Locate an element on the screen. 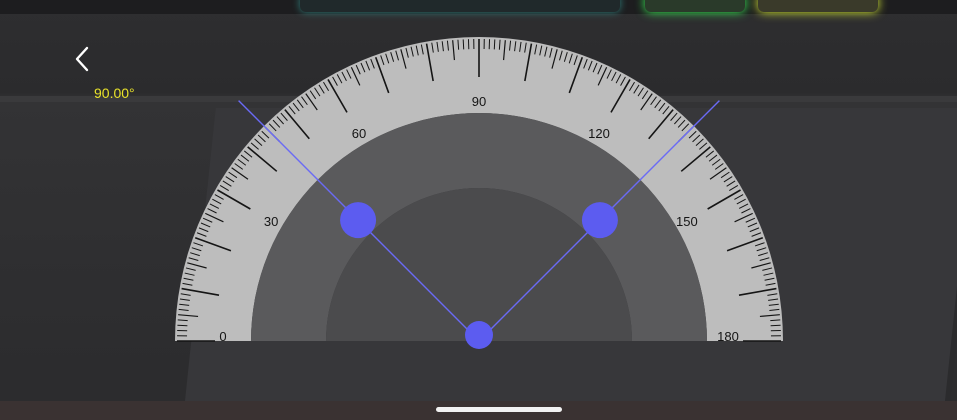  scale-label-120: 120 is located at coordinates (599, 133).